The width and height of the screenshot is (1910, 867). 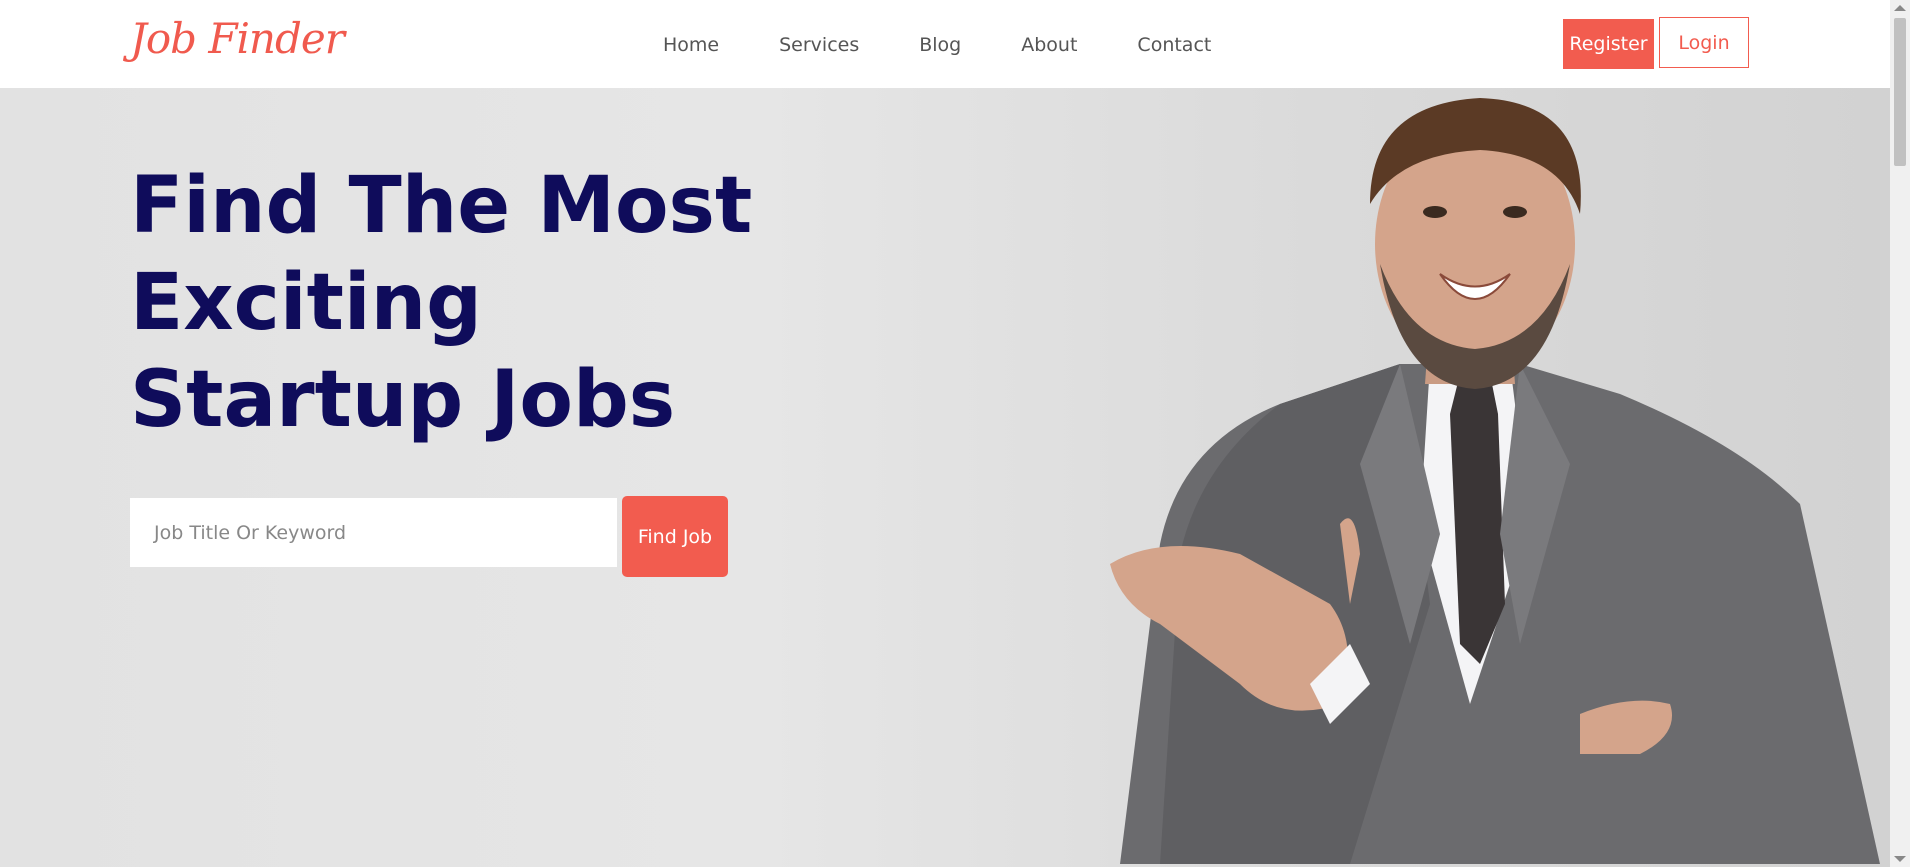 I want to click on main-nav: Home Services Blog About Contact, so click(x=937, y=45).